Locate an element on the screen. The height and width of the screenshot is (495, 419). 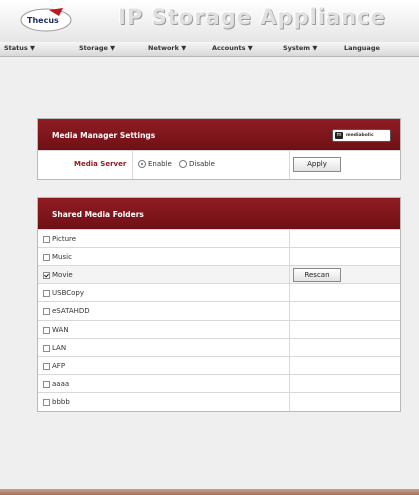
folder-name: AFP is located at coordinates (59, 365).